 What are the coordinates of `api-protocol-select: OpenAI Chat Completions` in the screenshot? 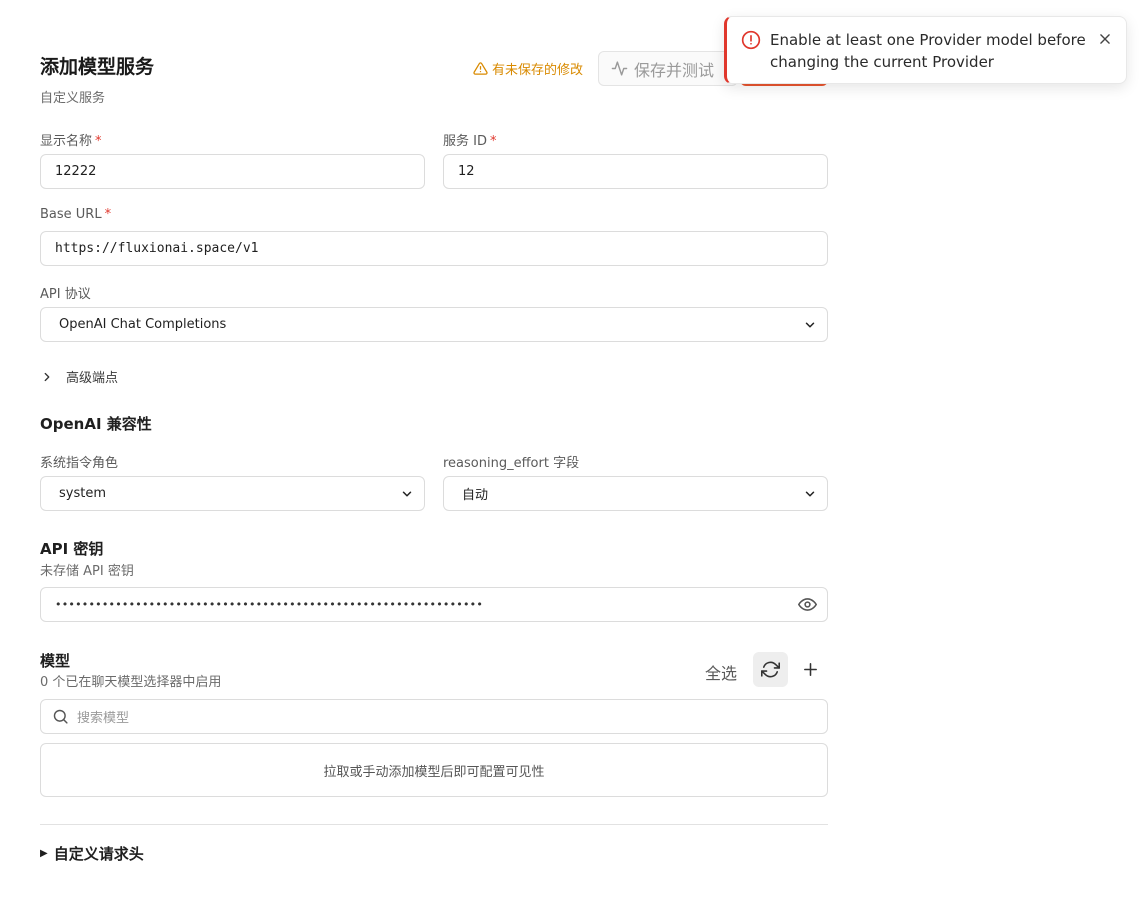 It's located at (434, 324).